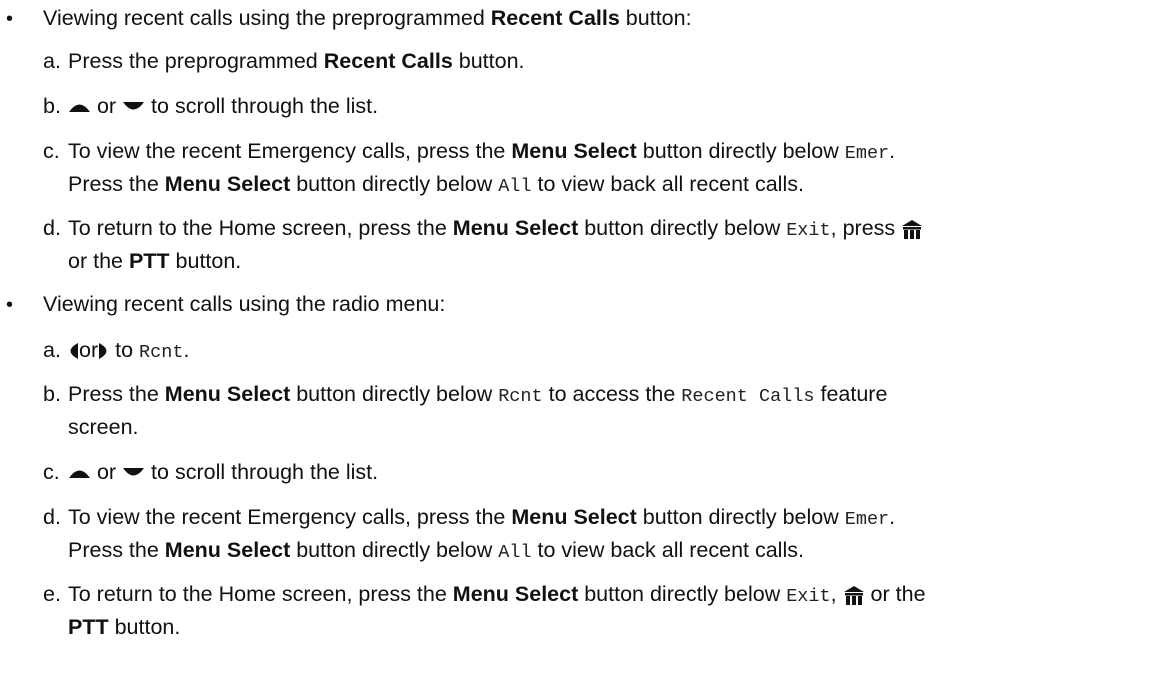 The image size is (1174, 681). Describe the element at coordinates (103, 351) in the screenshot. I see `right-arrow-icon` at that location.